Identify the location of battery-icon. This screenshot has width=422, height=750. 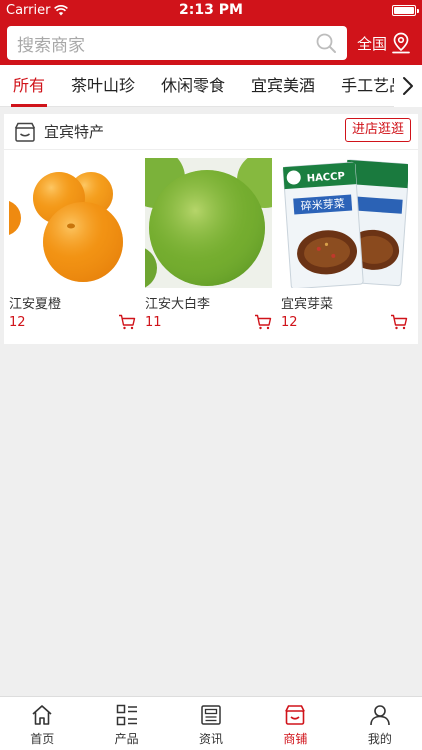
(405, 10).